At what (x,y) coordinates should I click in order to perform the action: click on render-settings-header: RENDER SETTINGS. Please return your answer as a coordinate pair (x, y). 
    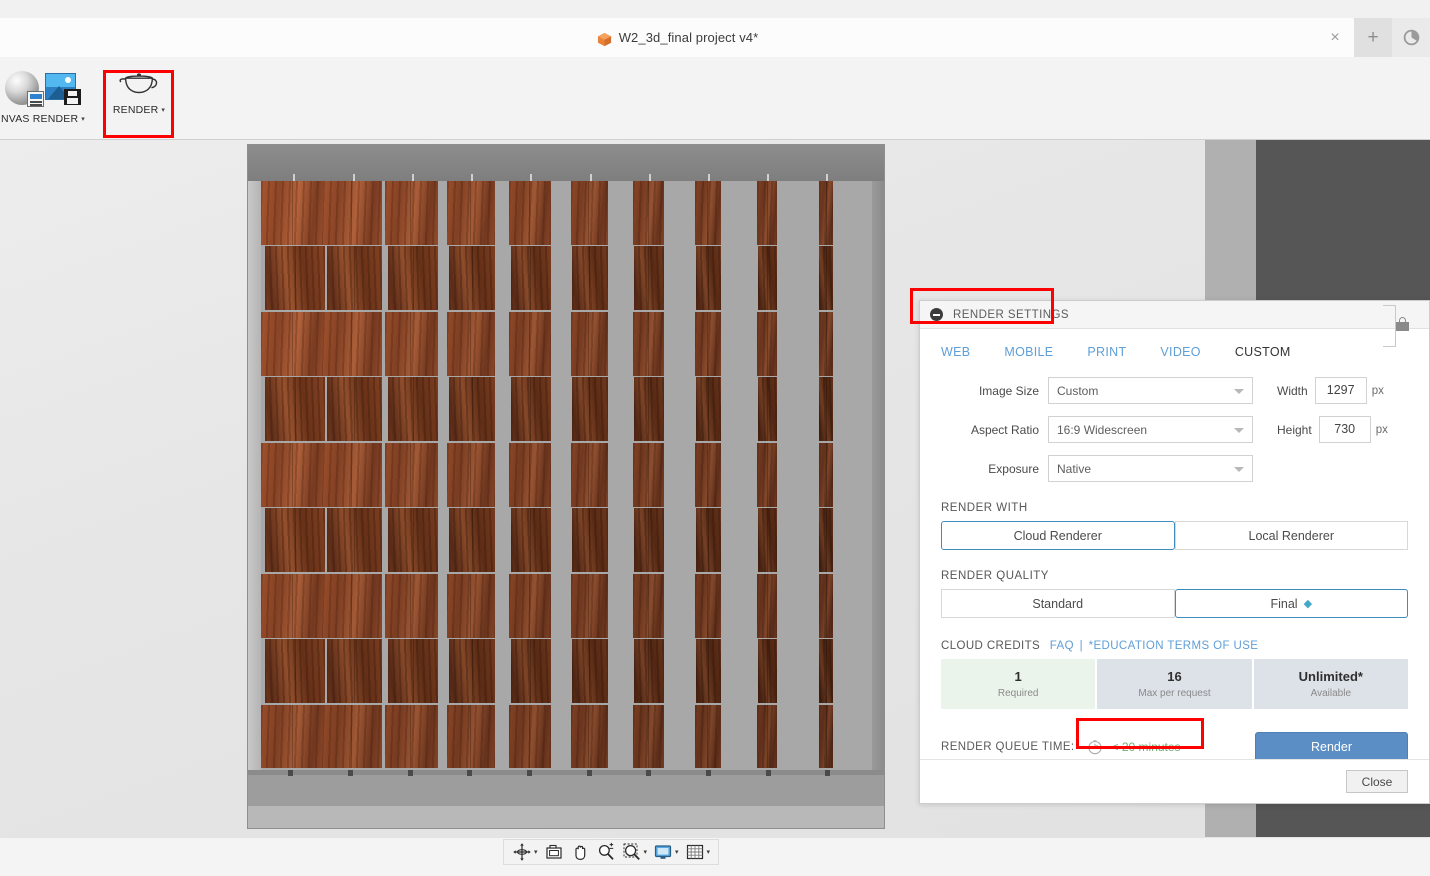
    Looking at the image, I should click on (1174, 315).